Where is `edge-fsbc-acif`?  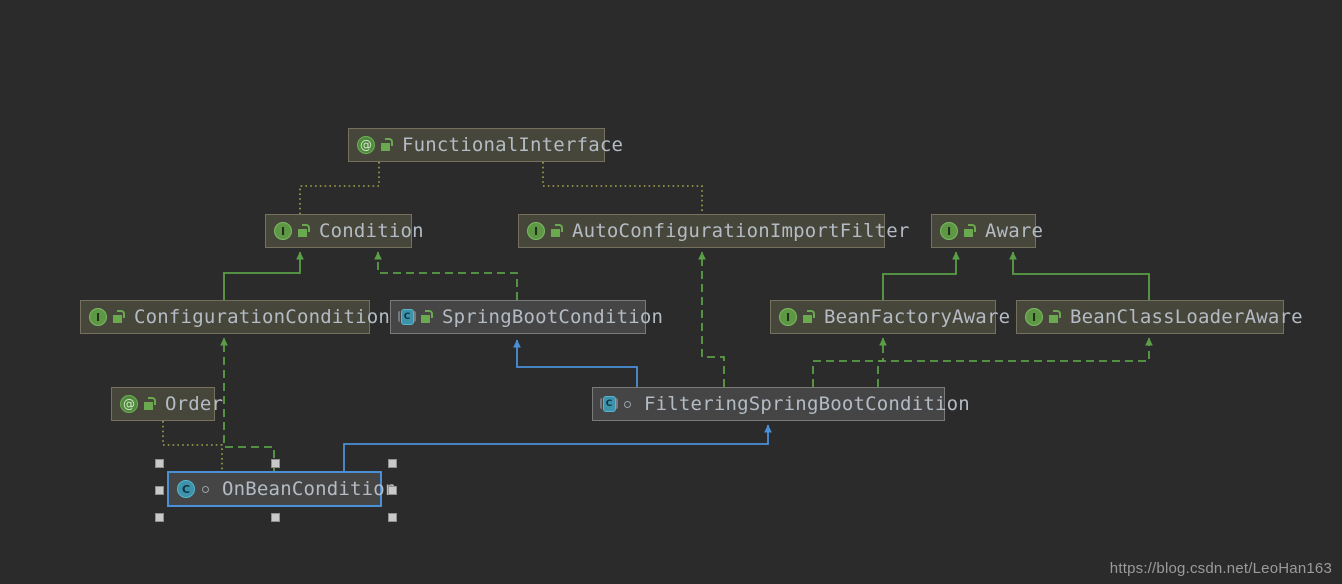
edge-fsbc-acif is located at coordinates (711, 319).